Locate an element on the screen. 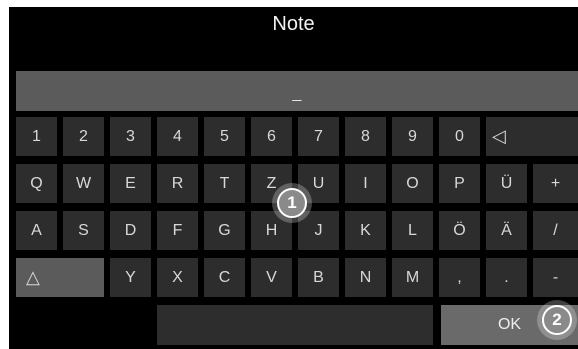 Image resolution: width=578 pixels, height=349 pixels. callout-badge-1: 1 is located at coordinates (292, 203).